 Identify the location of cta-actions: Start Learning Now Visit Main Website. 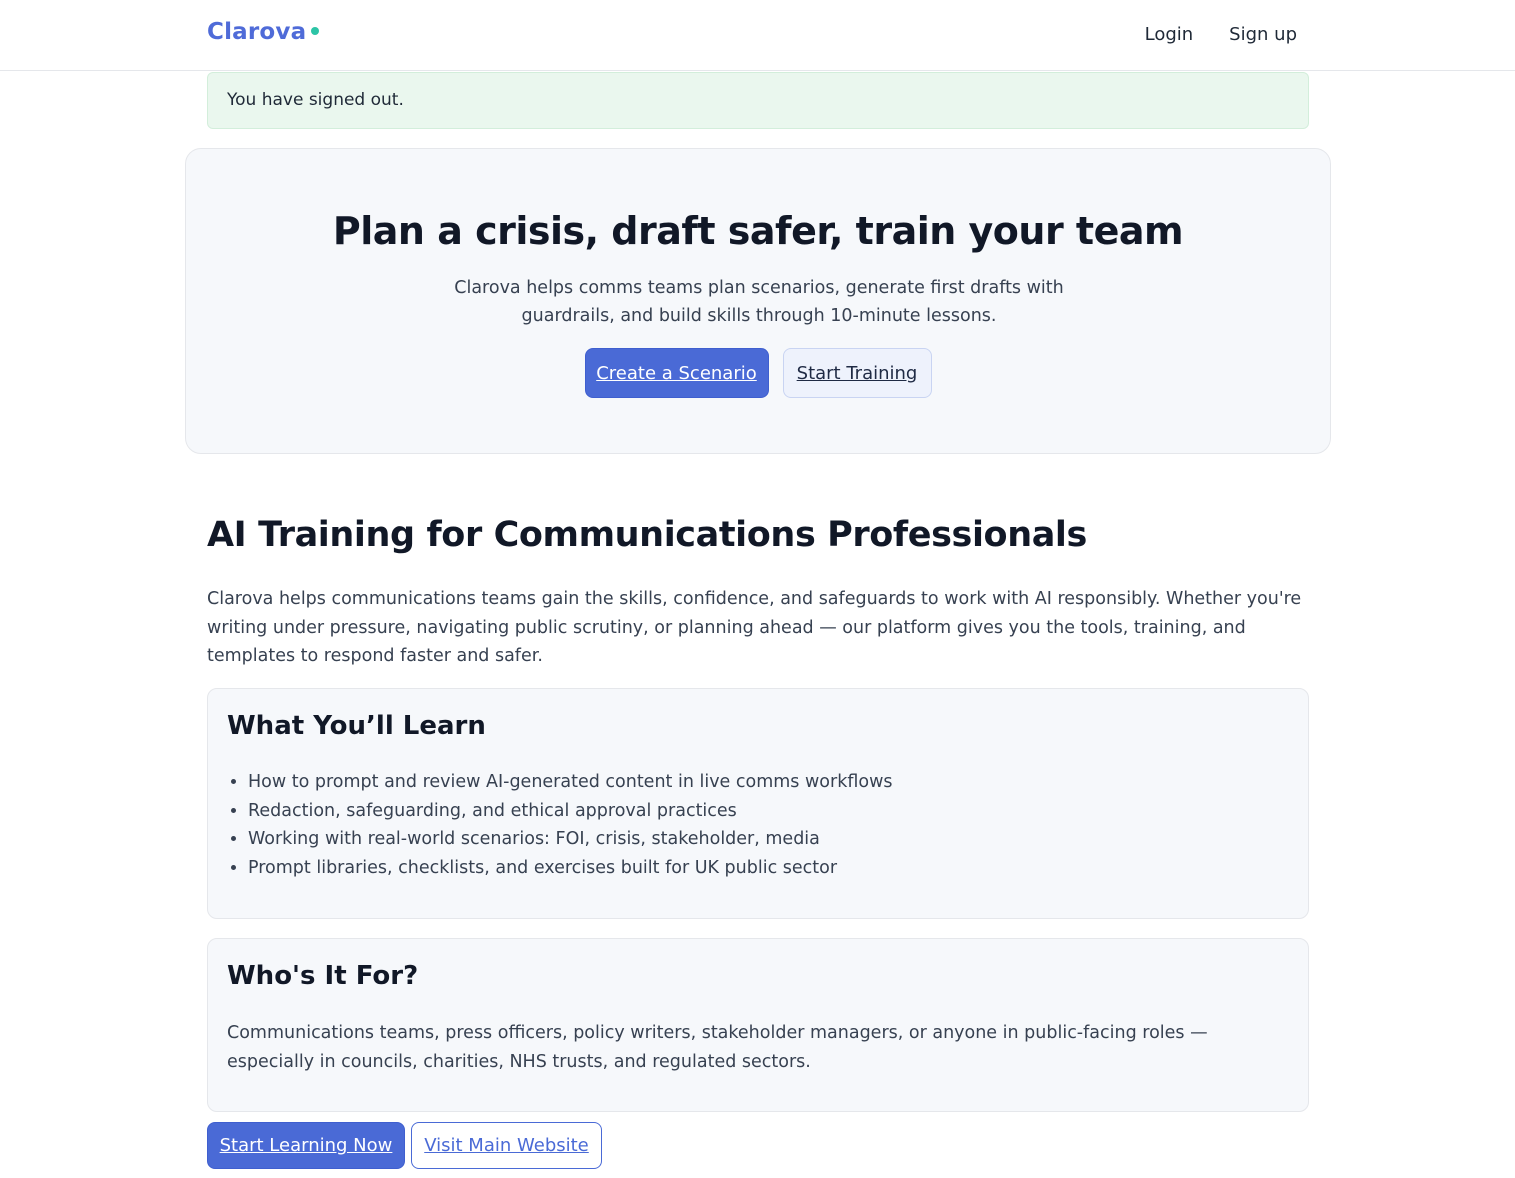
(404, 1145).